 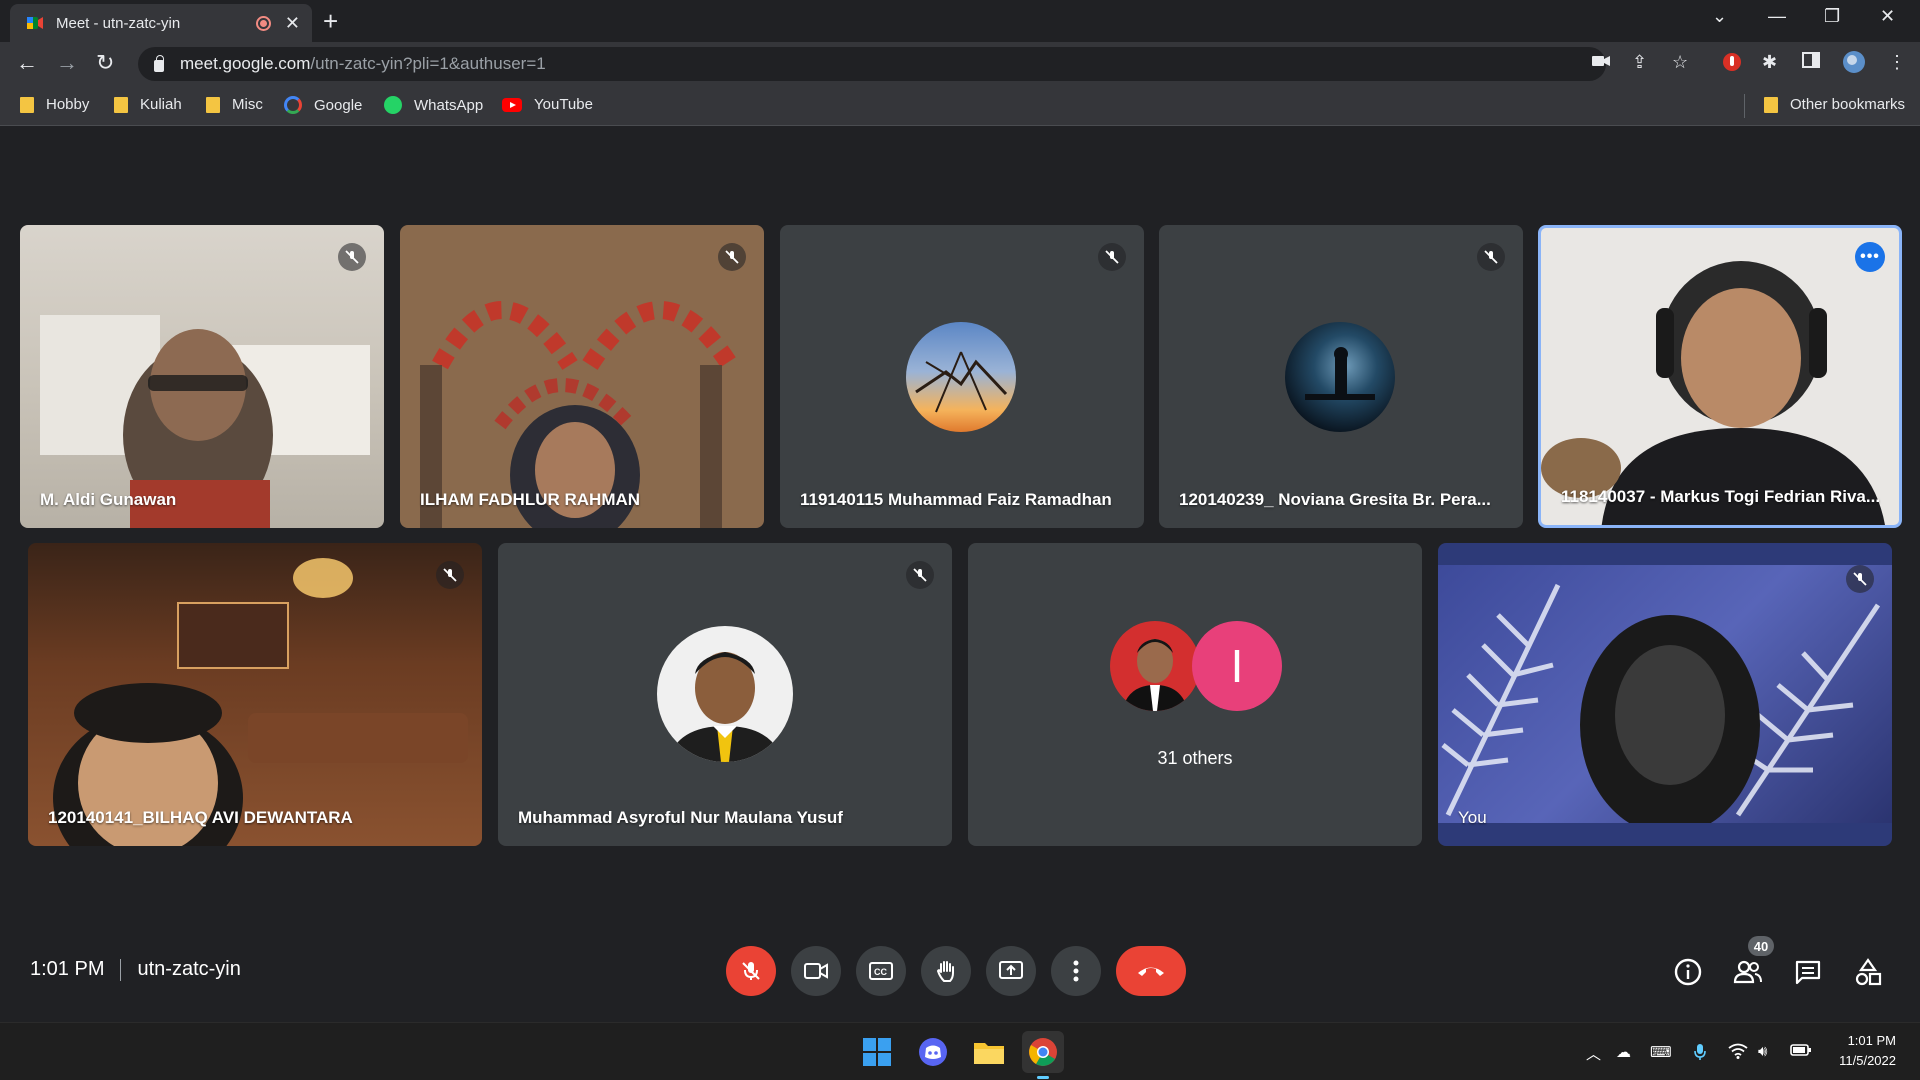 What do you see at coordinates (1744, 106) in the screenshot?
I see `bookmark-divider` at bounding box center [1744, 106].